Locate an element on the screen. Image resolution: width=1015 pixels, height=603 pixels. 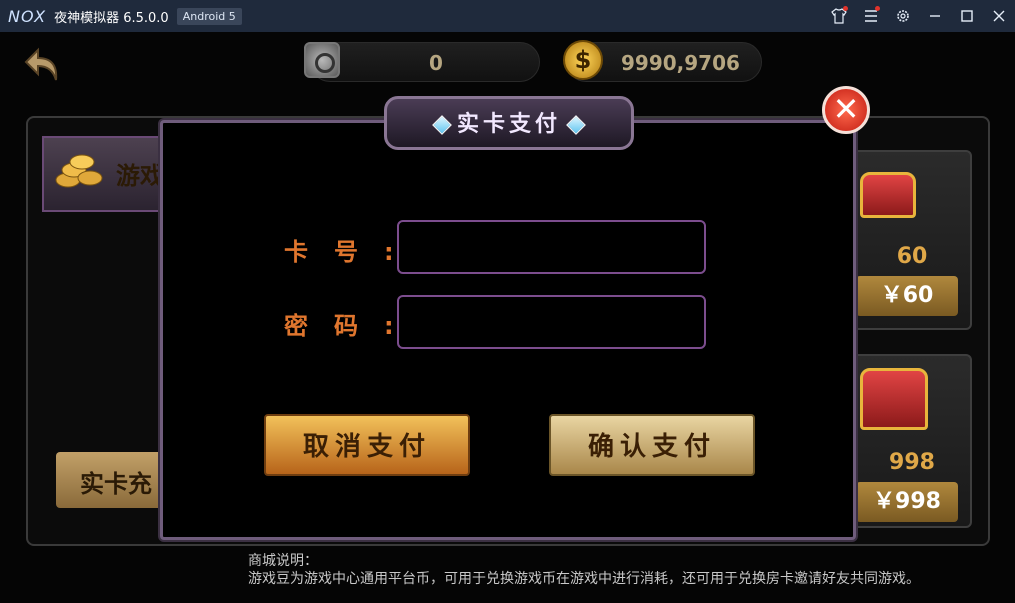
shop-item-beans: 60 is located at coordinates (912, 256).